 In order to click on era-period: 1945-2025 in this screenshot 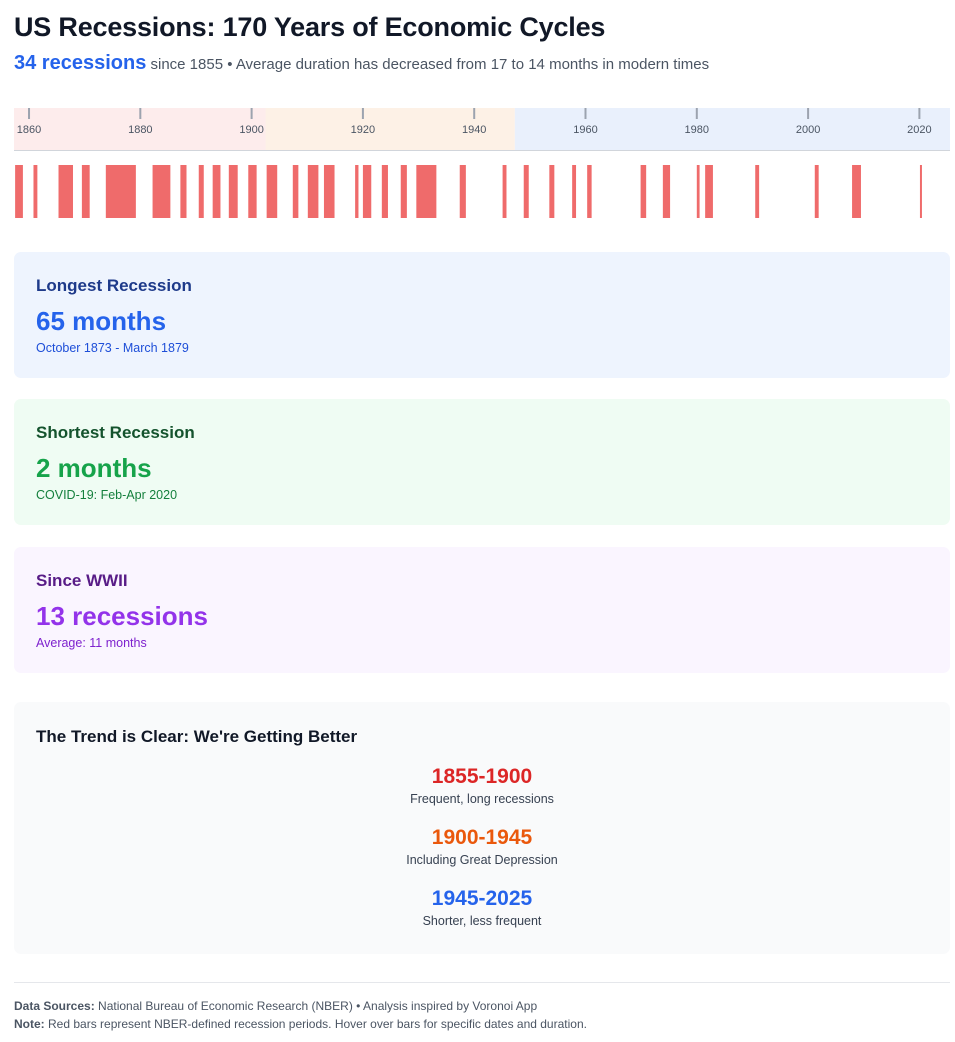, I will do `click(482, 898)`.